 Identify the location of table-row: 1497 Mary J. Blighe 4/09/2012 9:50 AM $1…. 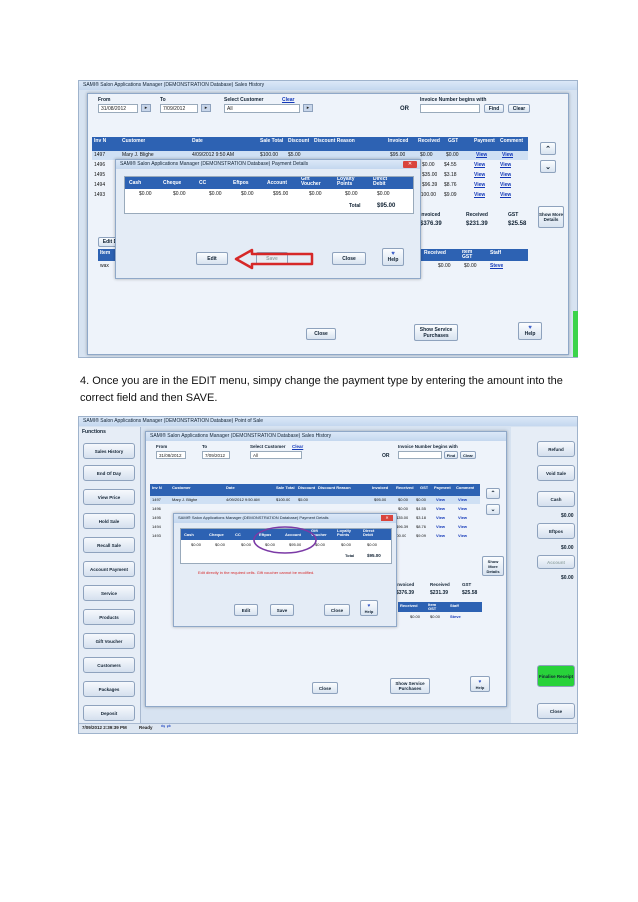
(315, 500).